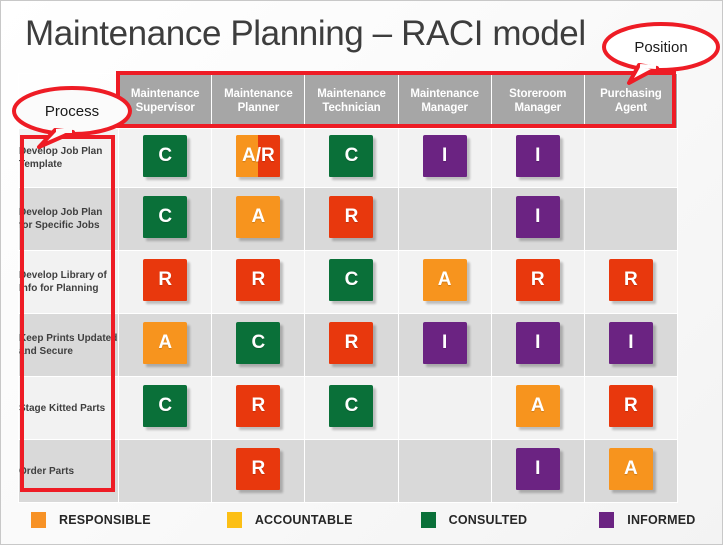  I want to click on cell-stage-kitted-parts-maintenance-planner: R, so click(258, 408).